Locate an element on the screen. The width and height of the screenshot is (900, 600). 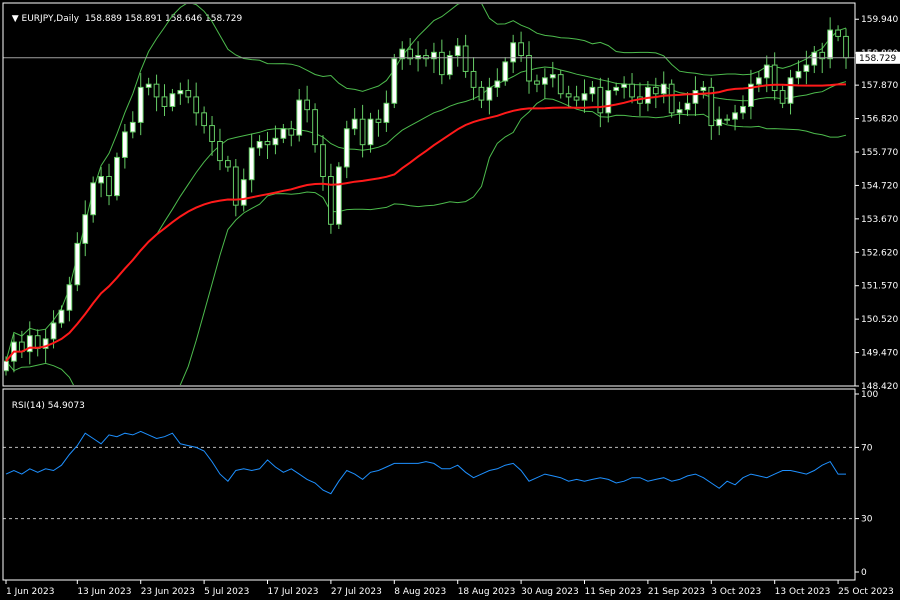
price-tick-label: 154.720 is located at coordinates (879, 186).